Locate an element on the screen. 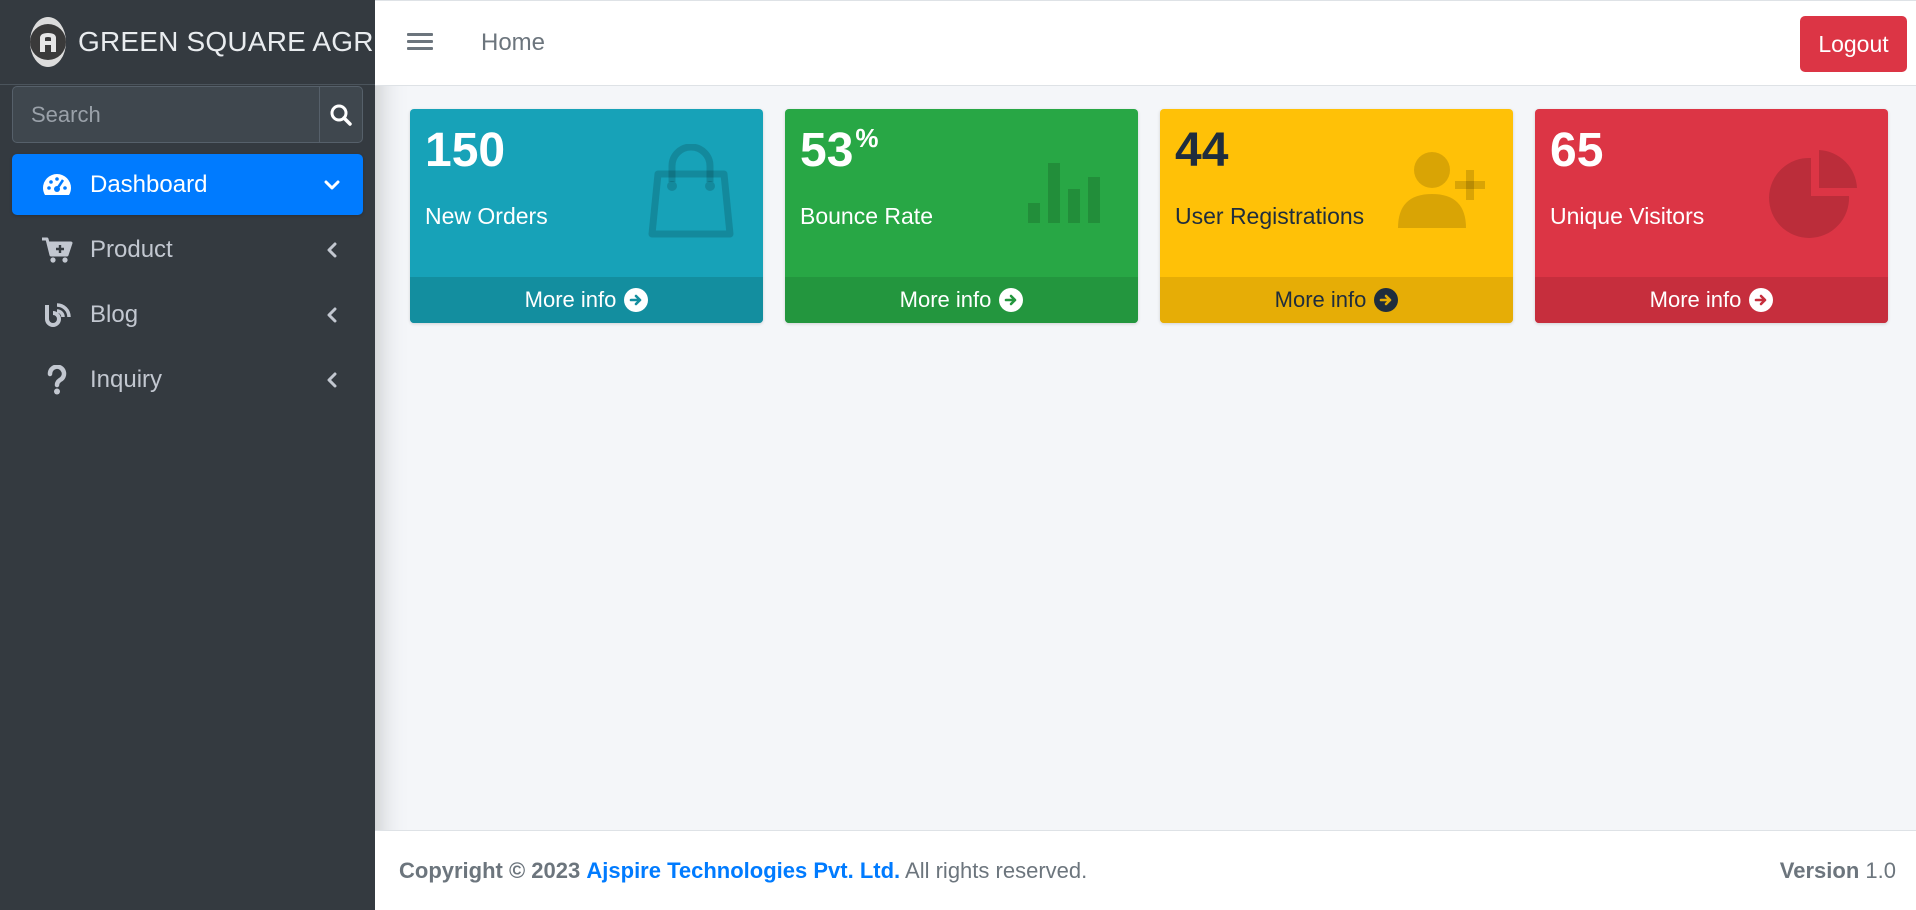  brand-logo-icon is located at coordinates (48, 42).